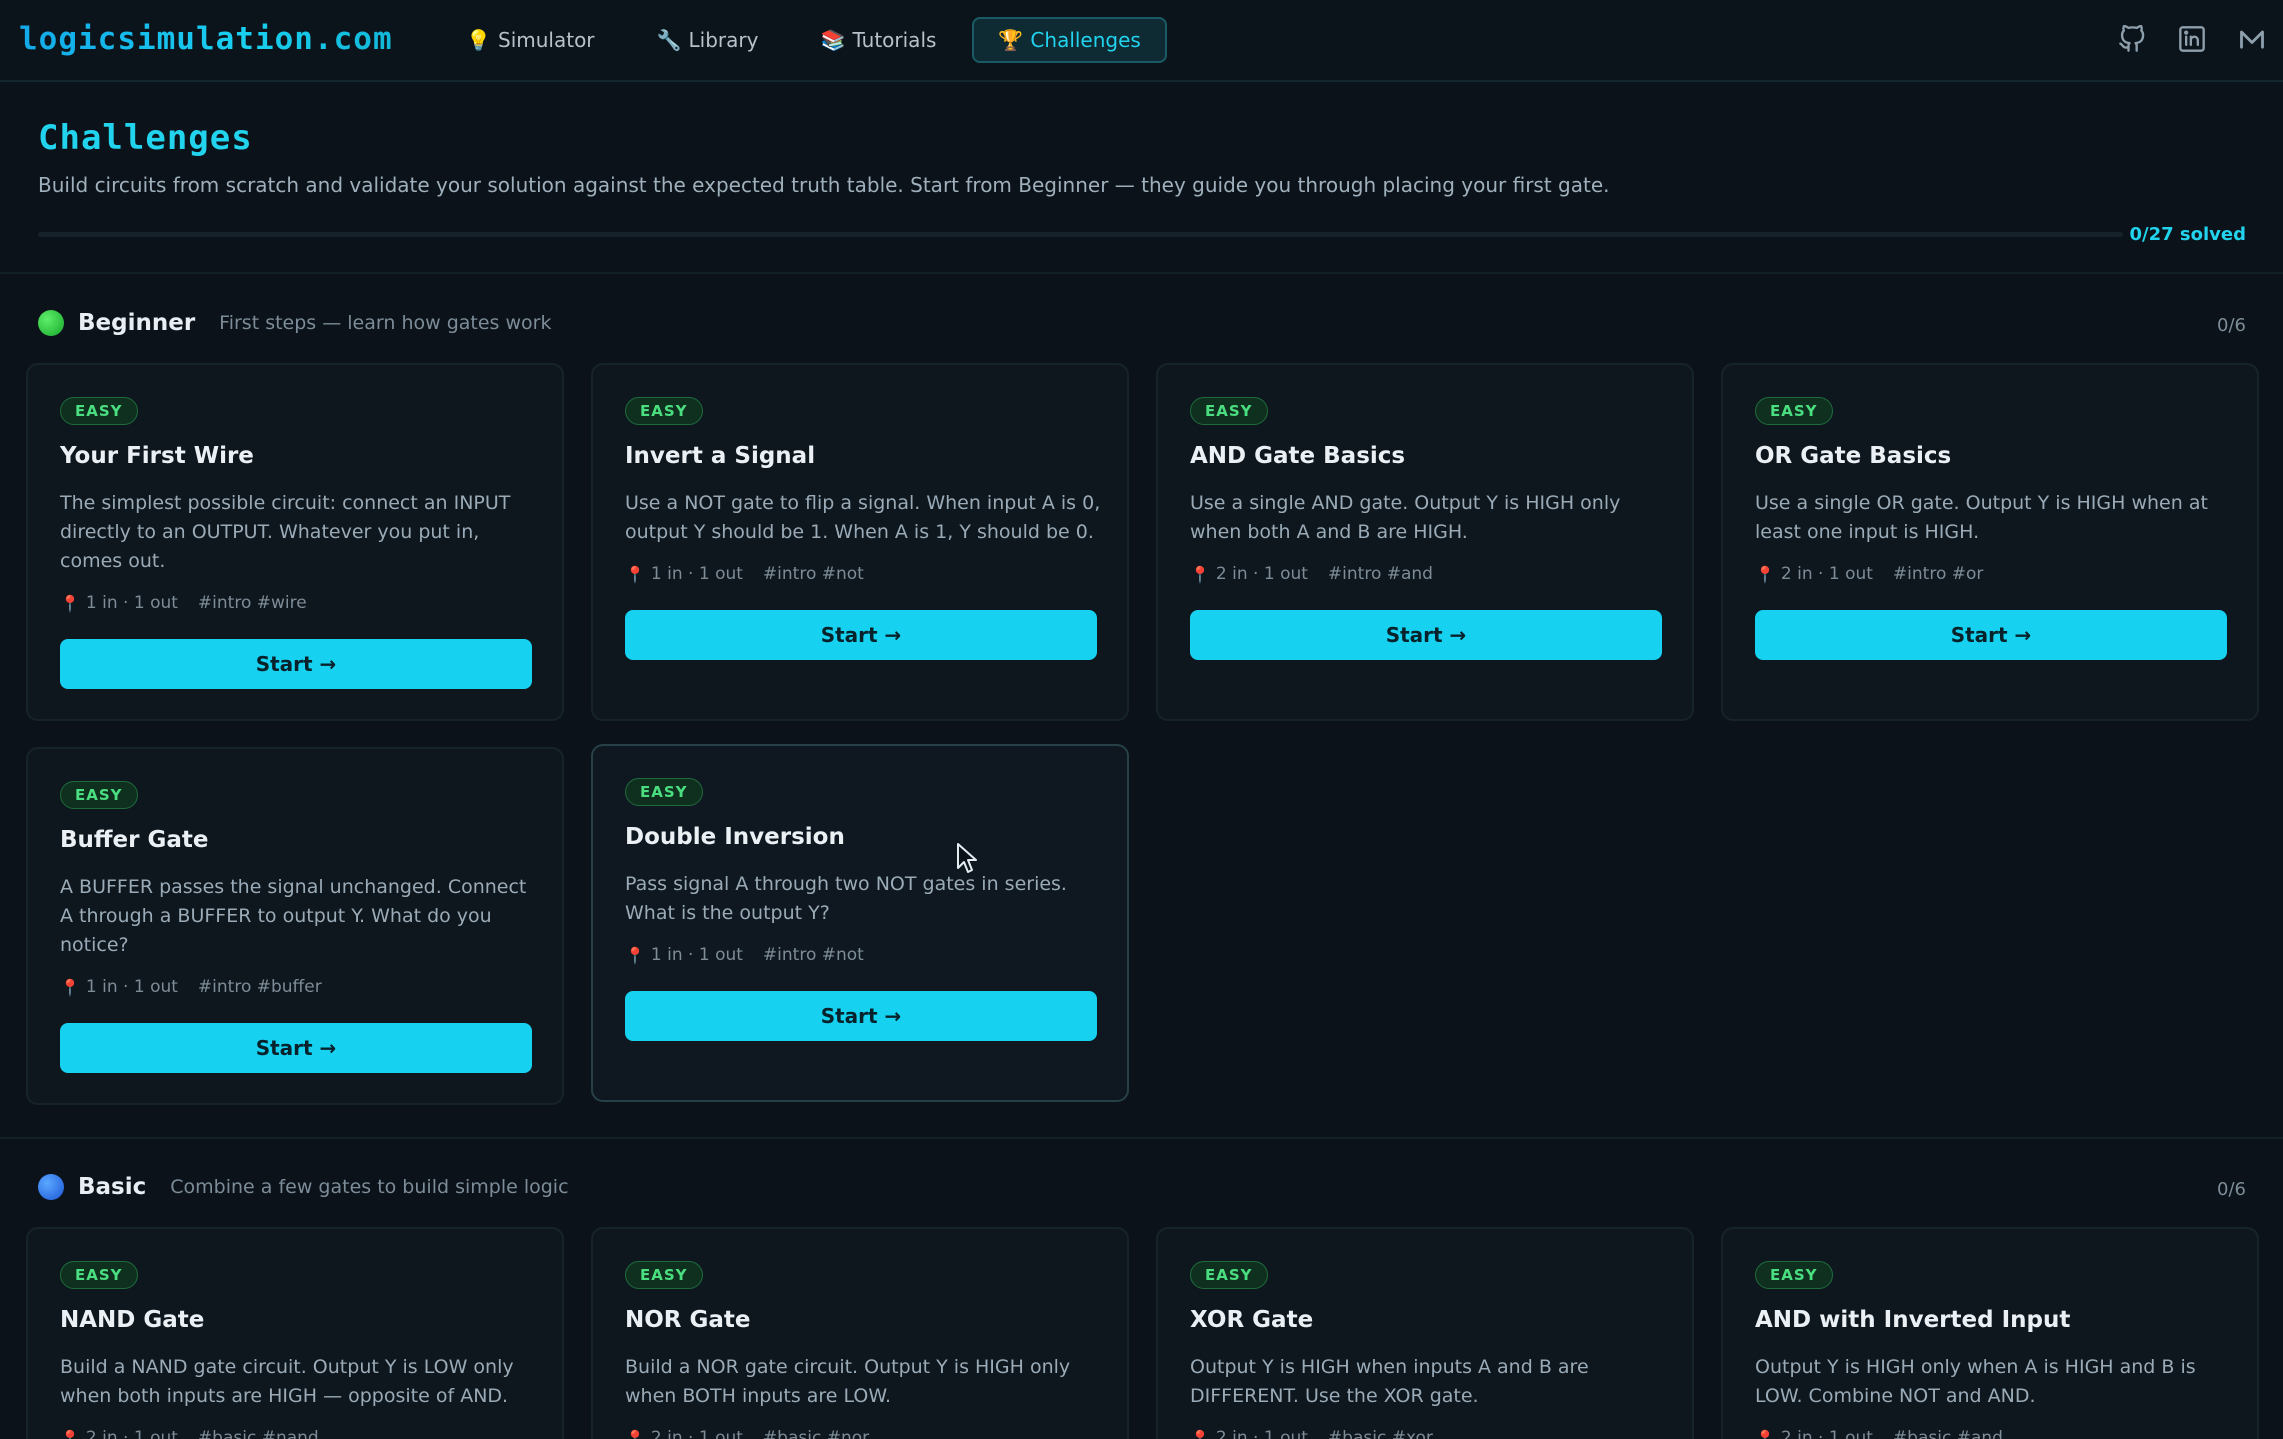 The height and width of the screenshot is (1439, 2283). I want to click on books-icon: 📚, so click(833, 40).